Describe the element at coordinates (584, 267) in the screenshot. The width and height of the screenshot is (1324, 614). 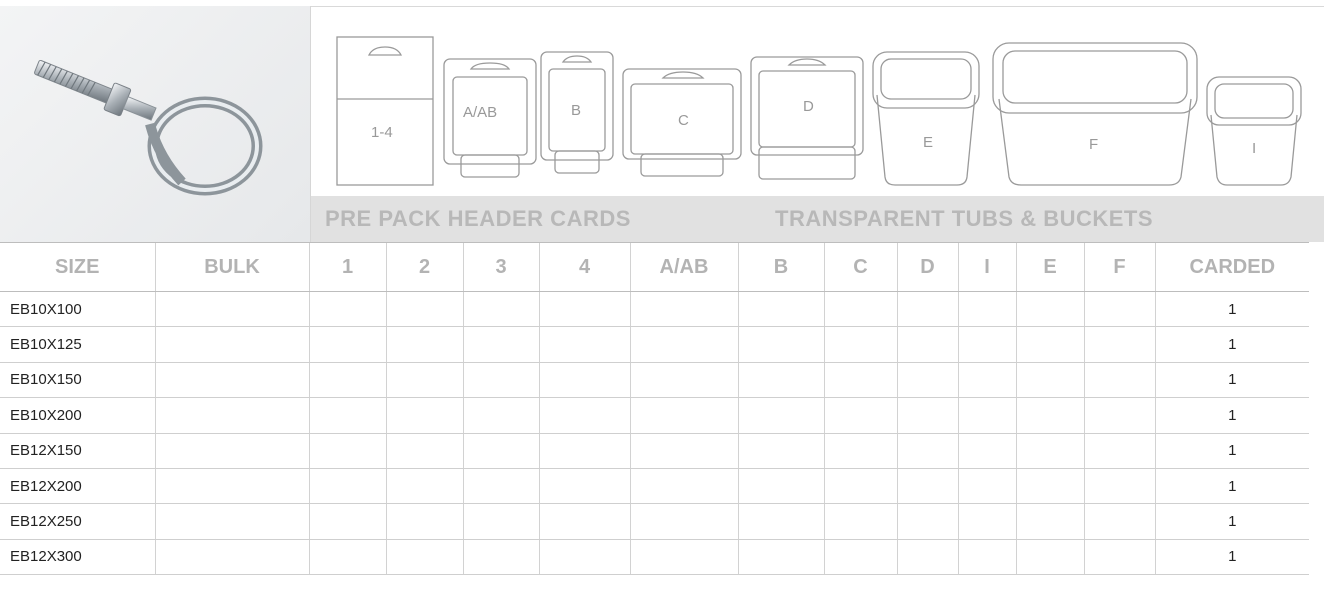
I see `column-header-4: 4` at that location.